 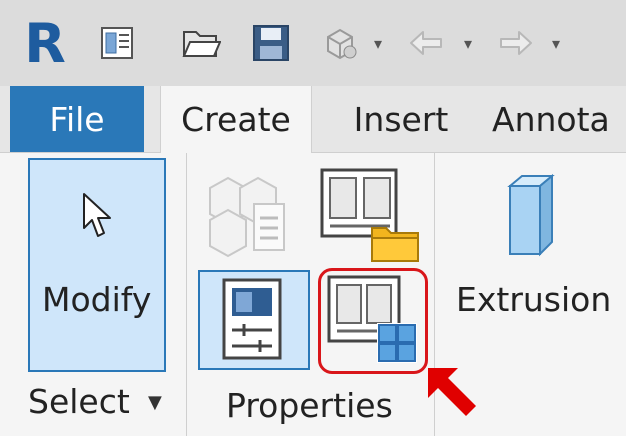 I want to click on tab-annotate: Annota, so click(x=559, y=119).